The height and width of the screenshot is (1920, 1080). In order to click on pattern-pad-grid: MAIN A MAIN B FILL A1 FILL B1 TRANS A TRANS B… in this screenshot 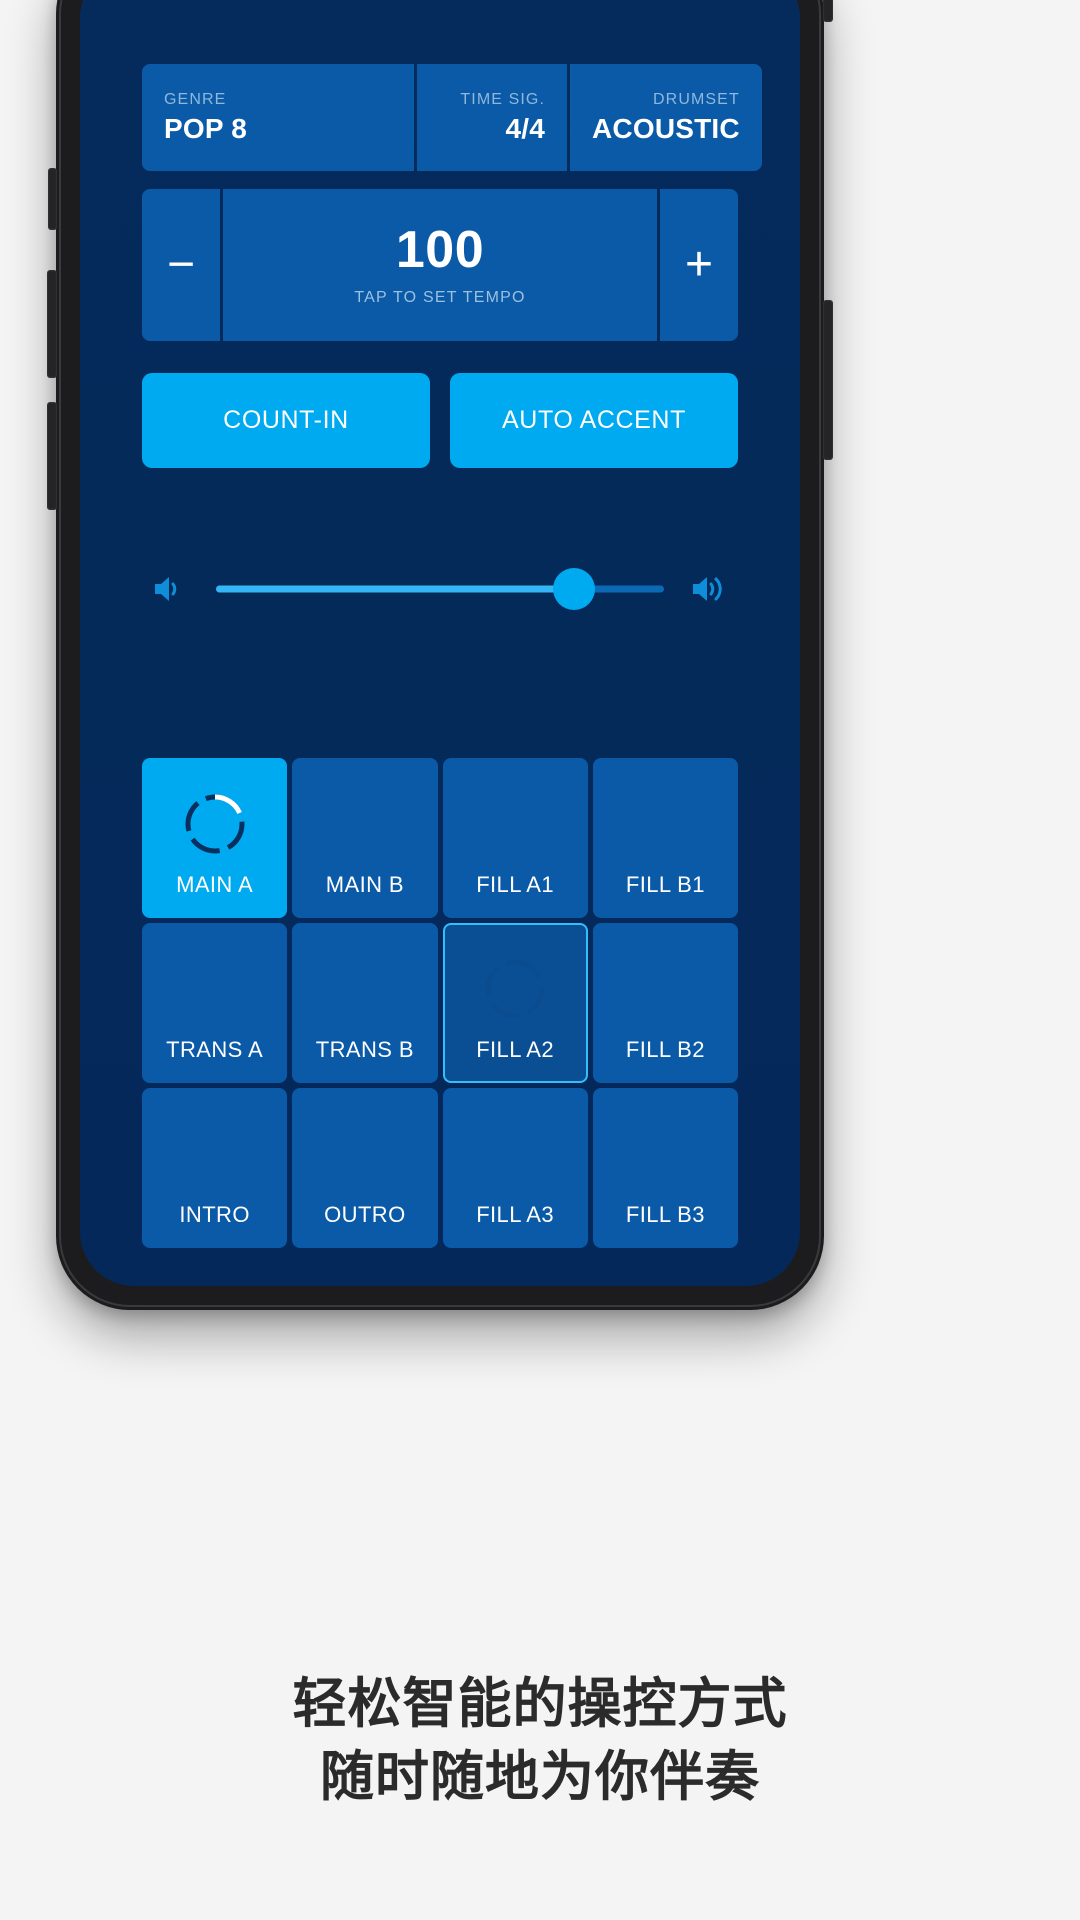, I will do `click(440, 1003)`.